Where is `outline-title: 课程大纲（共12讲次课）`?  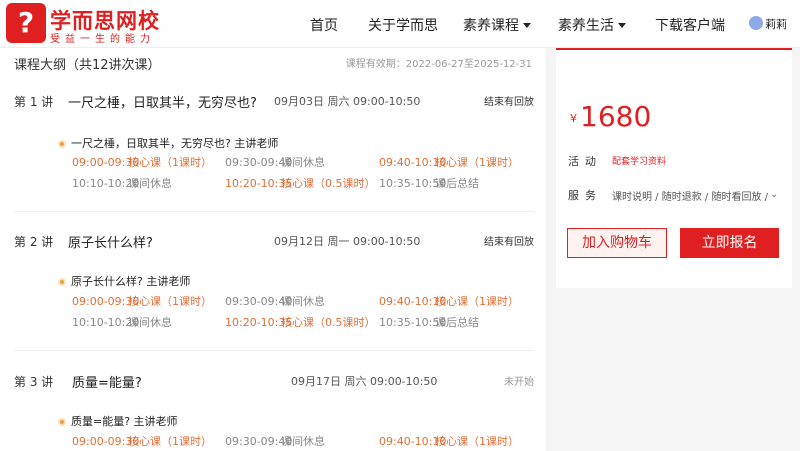
outline-title: 课程大纲（共12讲次课） is located at coordinates (87, 65).